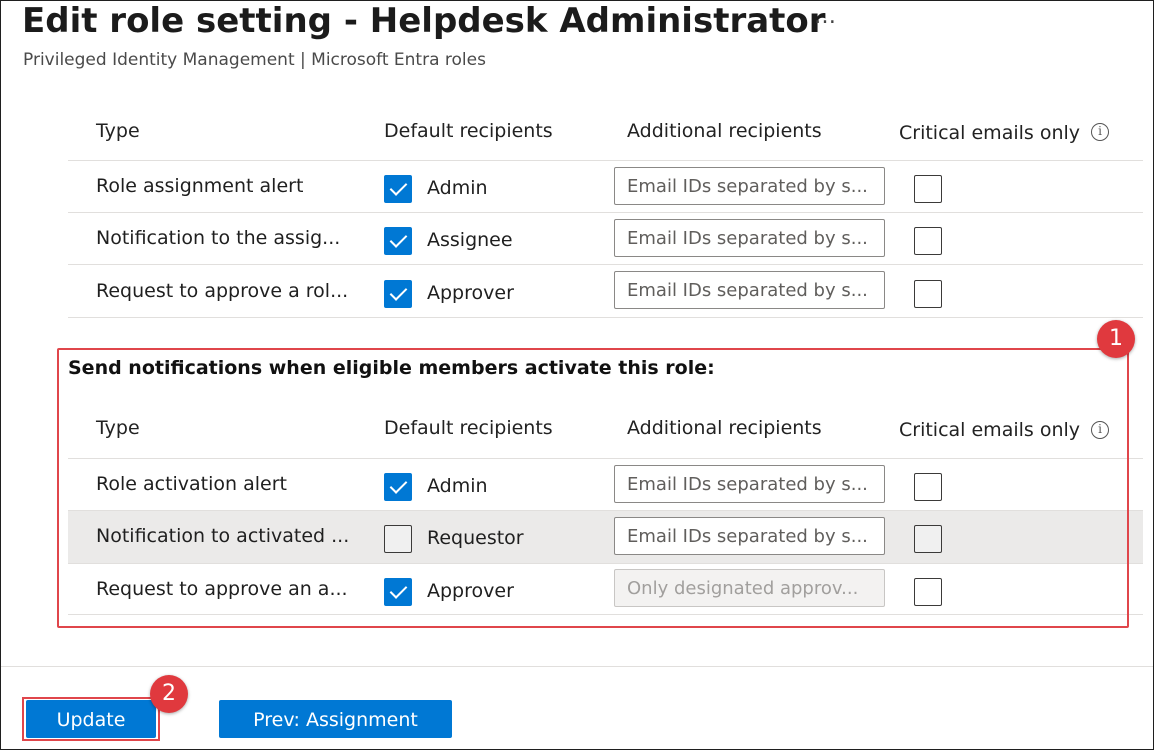  Describe the element at coordinates (457, 188) in the screenshot. I see `recipient-label: Admin` at that location.